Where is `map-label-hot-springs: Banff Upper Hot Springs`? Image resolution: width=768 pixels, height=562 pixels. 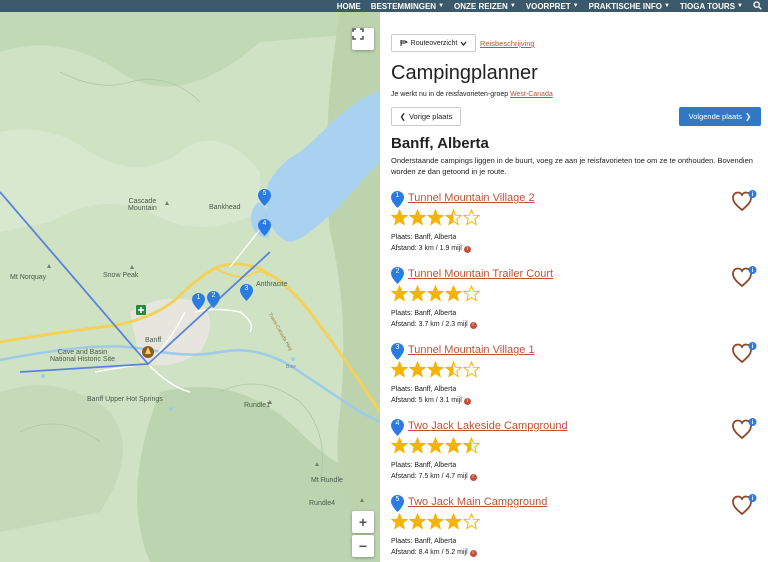
map-label-hot-springs: Banff Upper Hot Springs is located at coordinates (125, 399).